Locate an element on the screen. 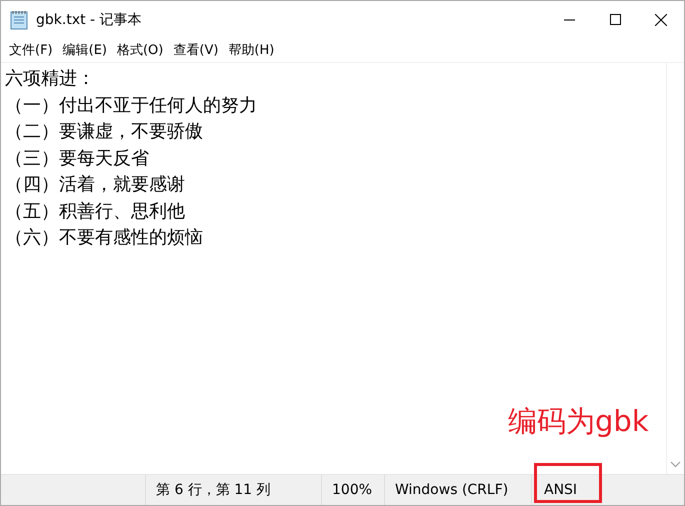  text-line: （一）付出不亚于任何人的努力 is located at coordinates (131, 106).